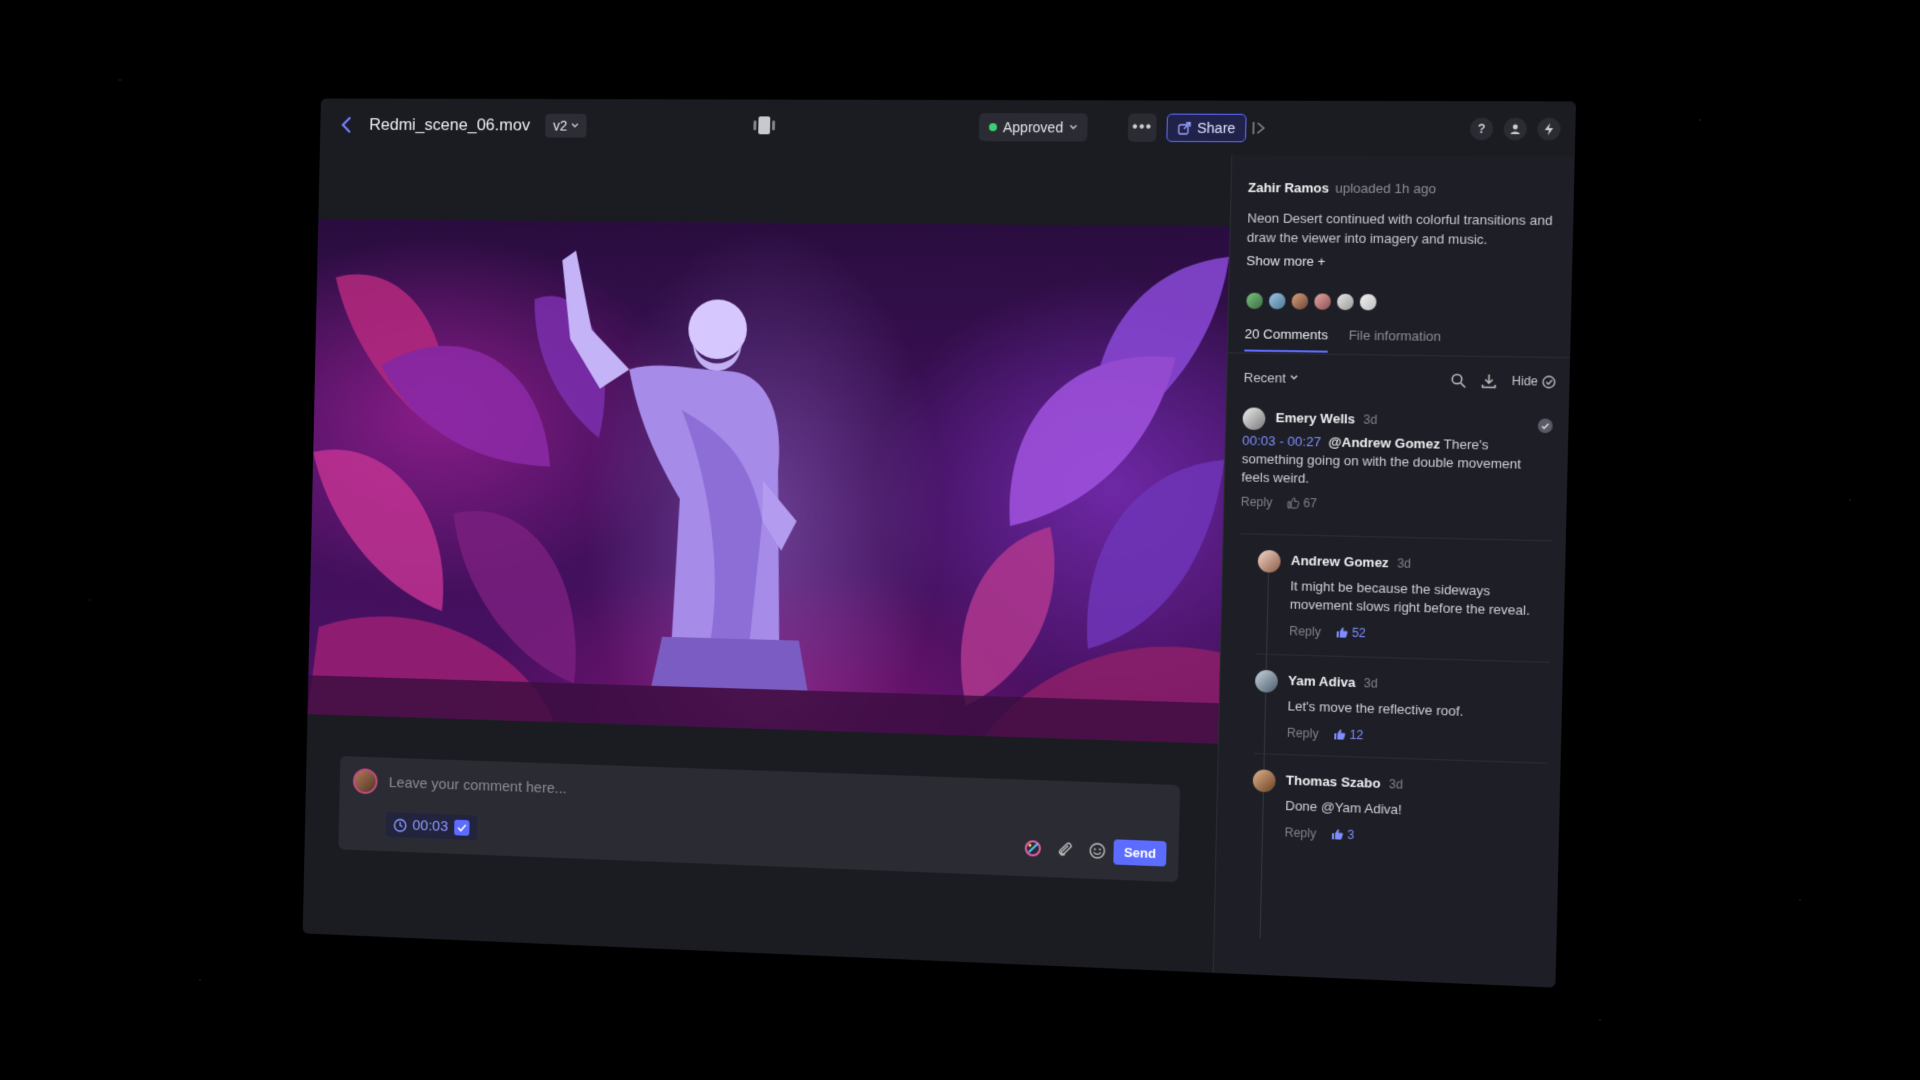 This screenshot has height=1080, width=1920. What do you see at coordinates (1386, 188) in the screenshot?
I see `upload-time: uploaded 1h ago` at bounding box center [1386, 188].